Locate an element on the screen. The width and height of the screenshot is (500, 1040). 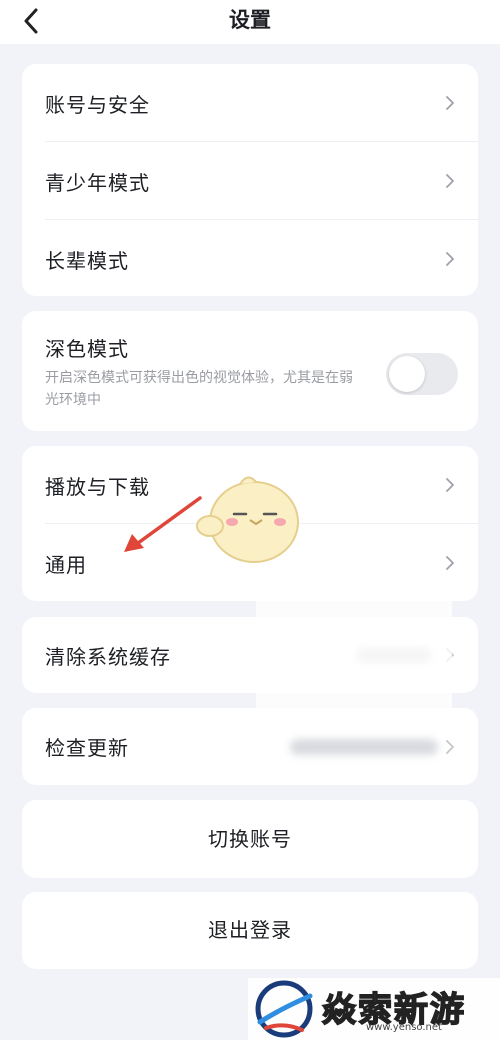
watermark-logo-icon is located at coordinates (284, 1009).